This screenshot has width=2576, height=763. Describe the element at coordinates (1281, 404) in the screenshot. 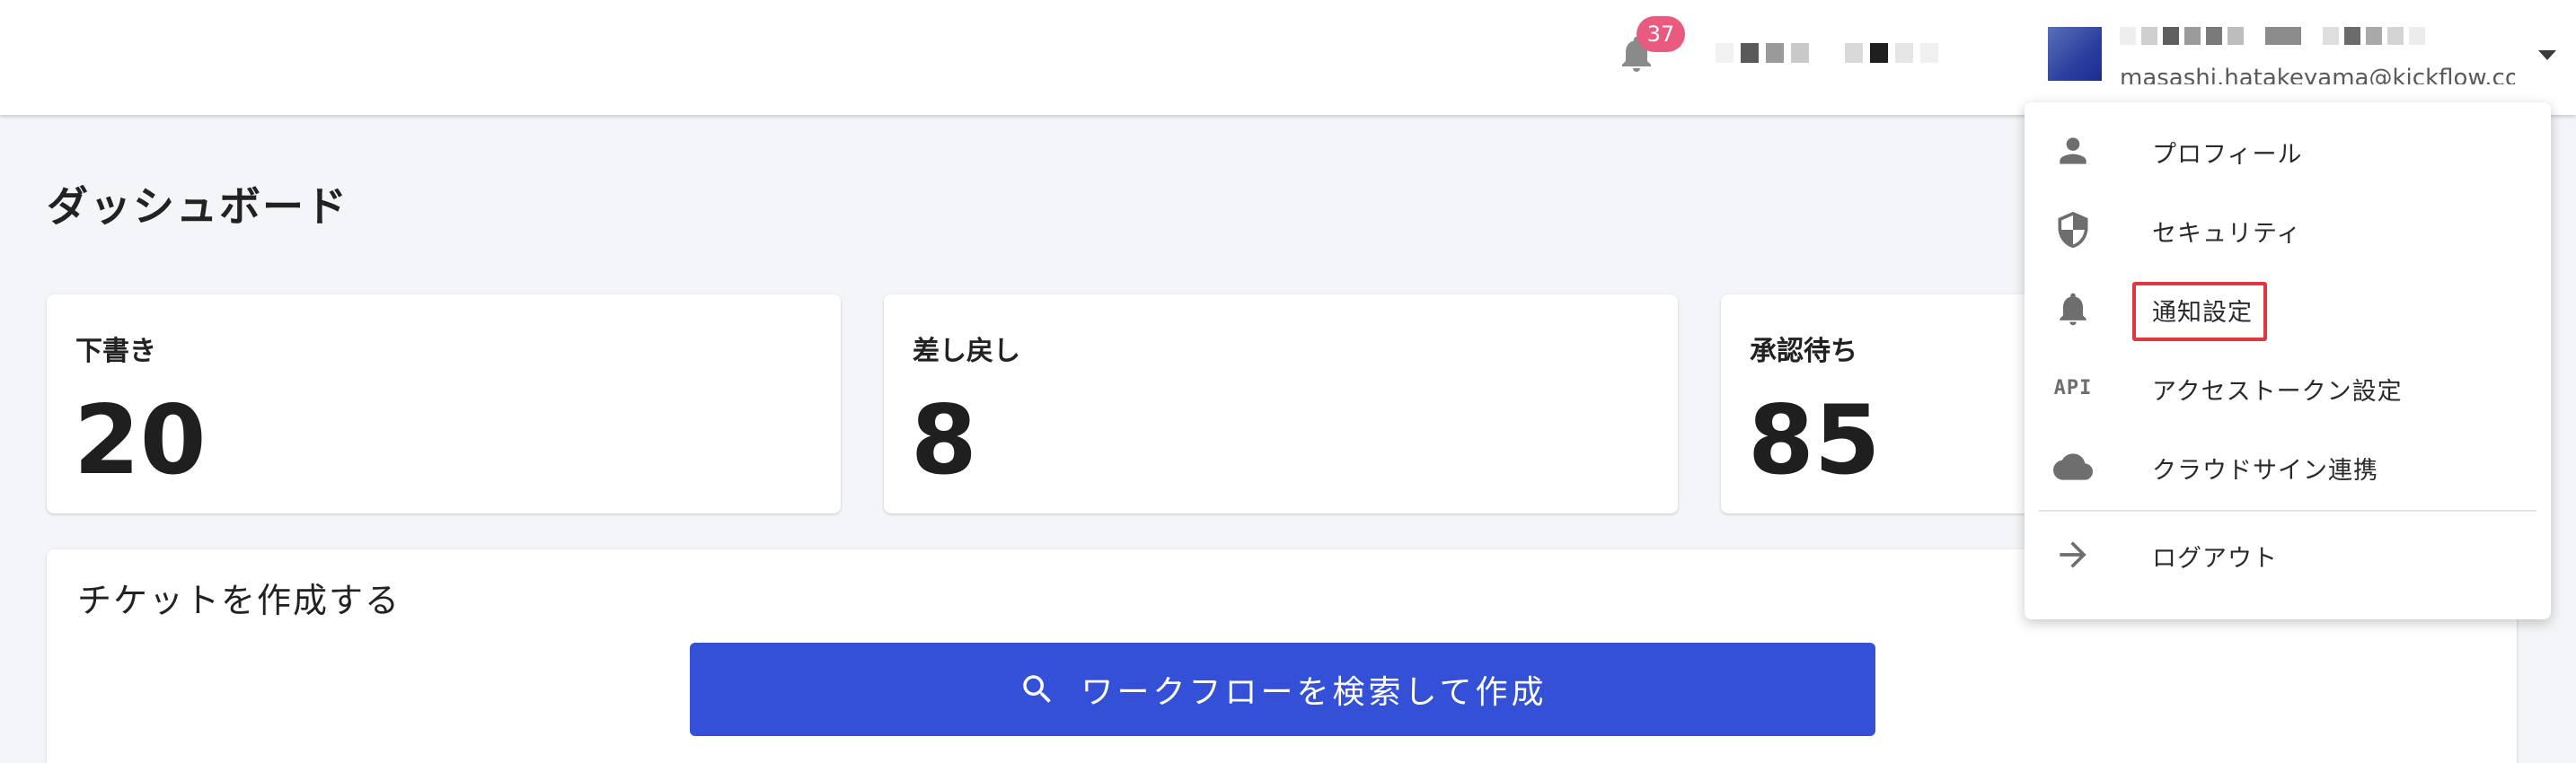

I see `summary-card-returned: 差し戻し 8` at that location.